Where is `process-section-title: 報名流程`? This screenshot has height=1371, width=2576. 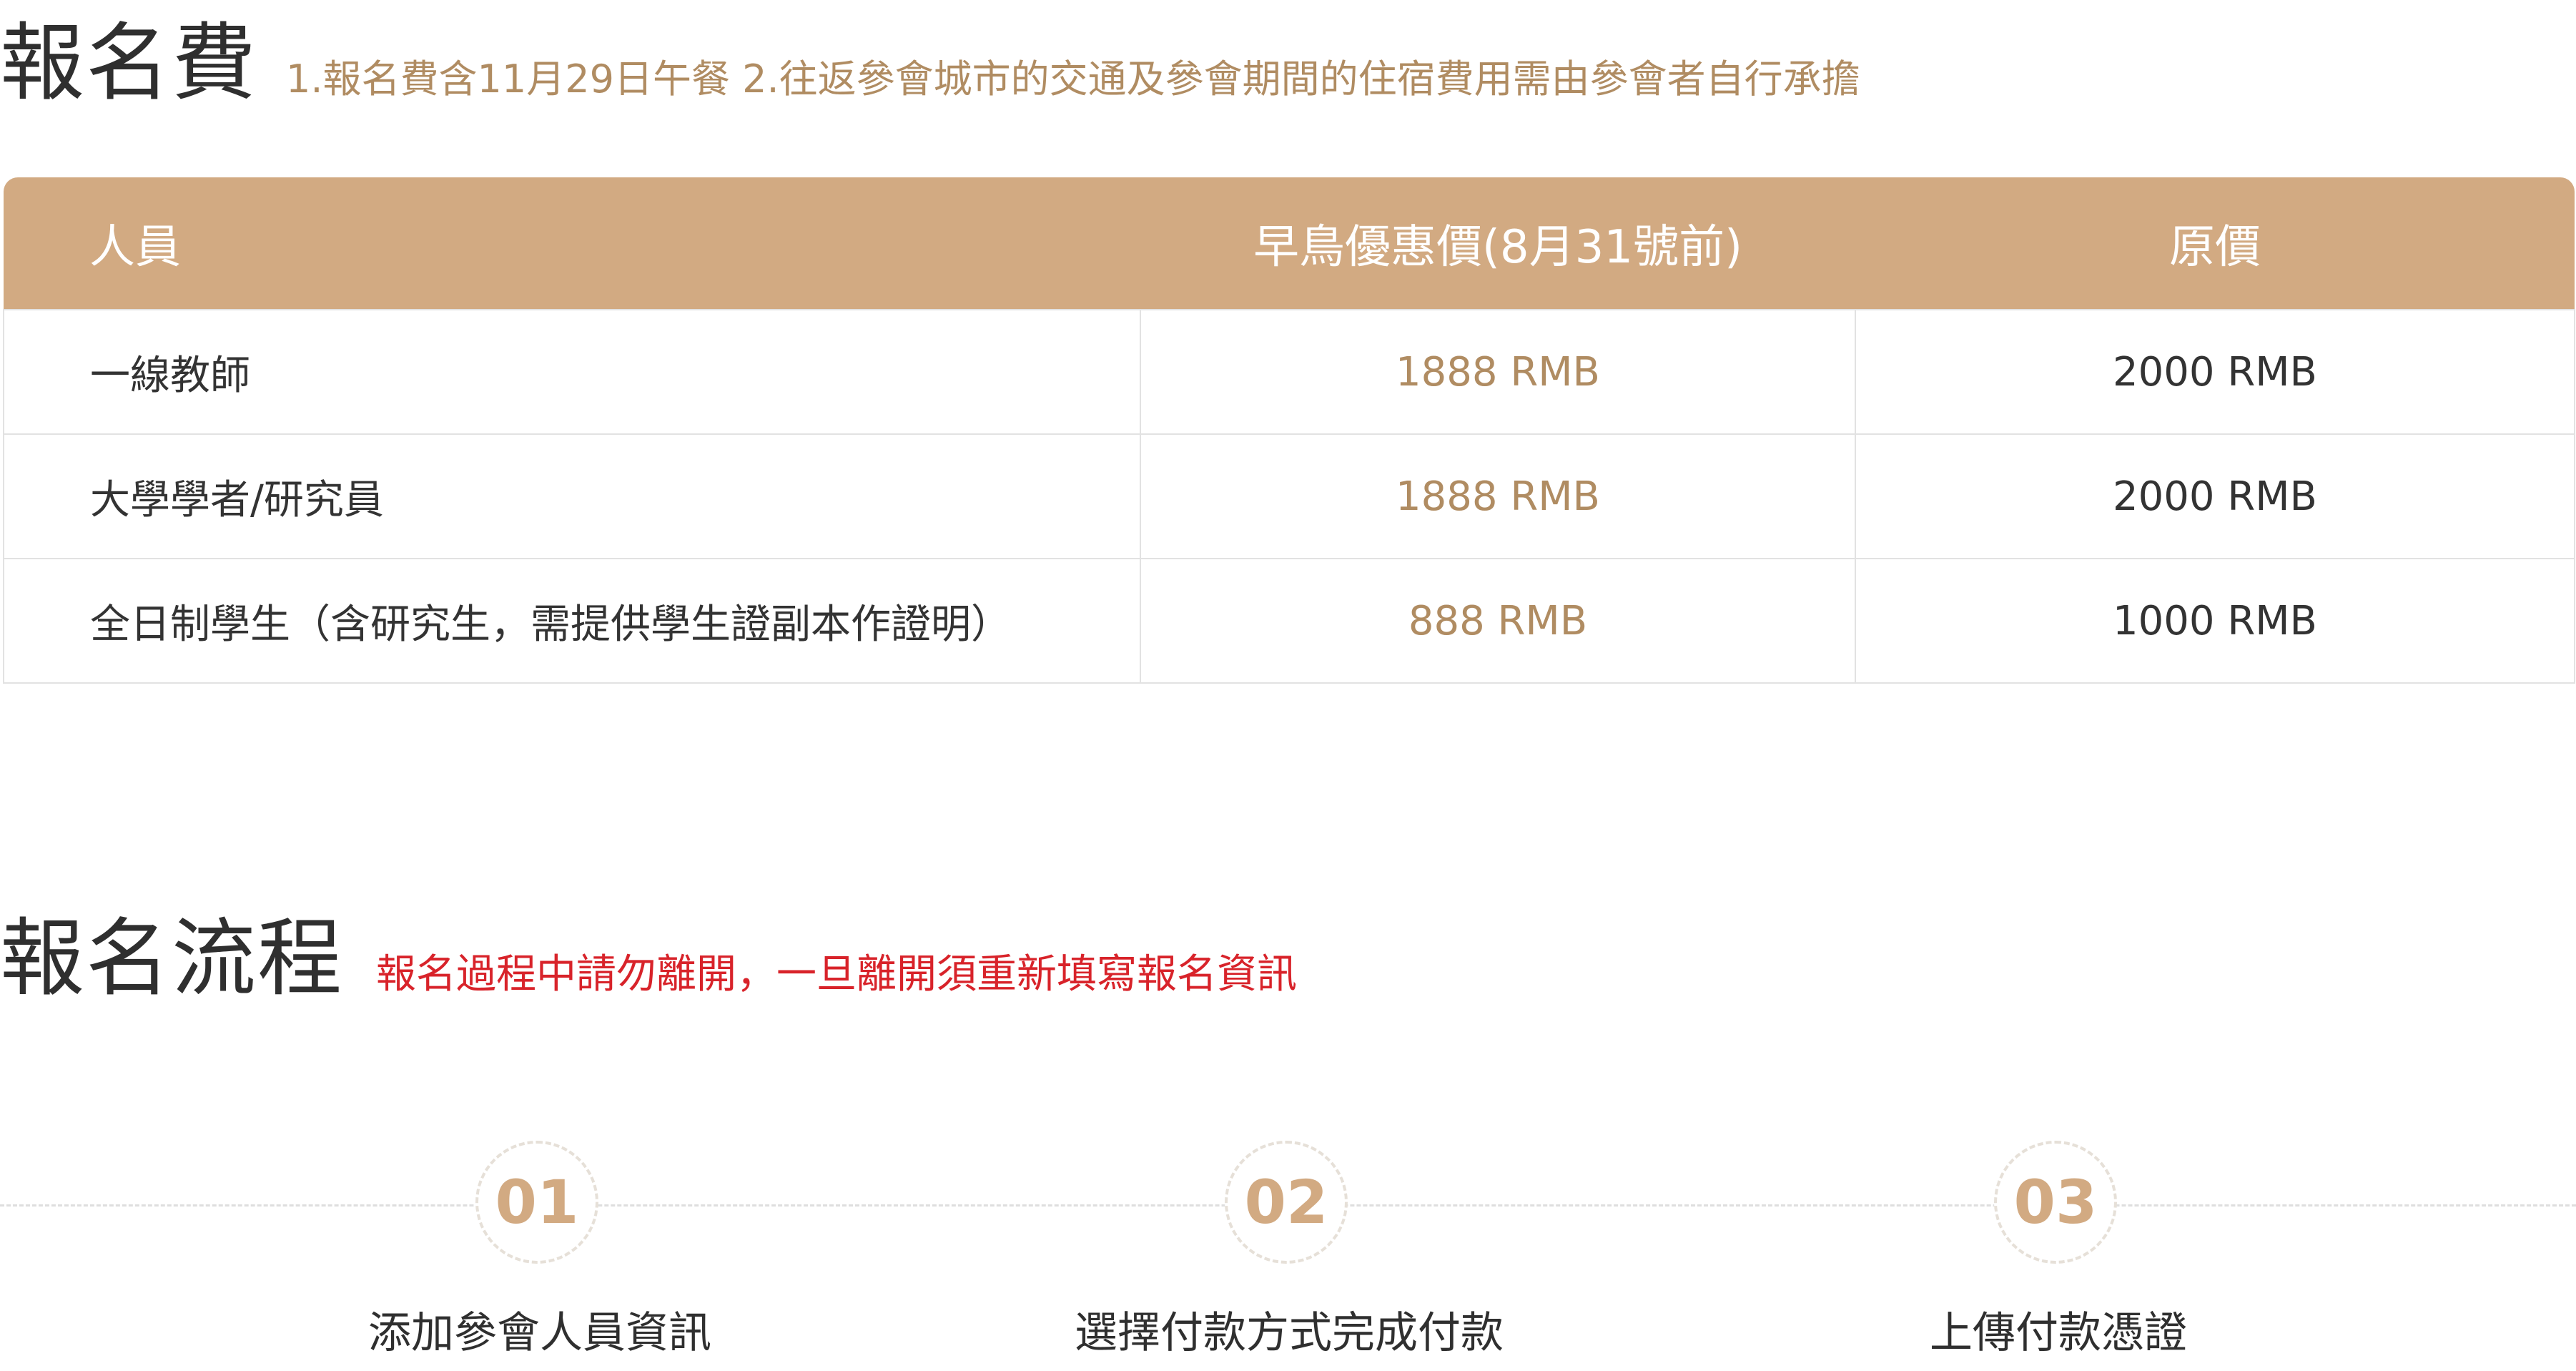
process-section-title: 報名流程 is located at coordinates (172, 958).